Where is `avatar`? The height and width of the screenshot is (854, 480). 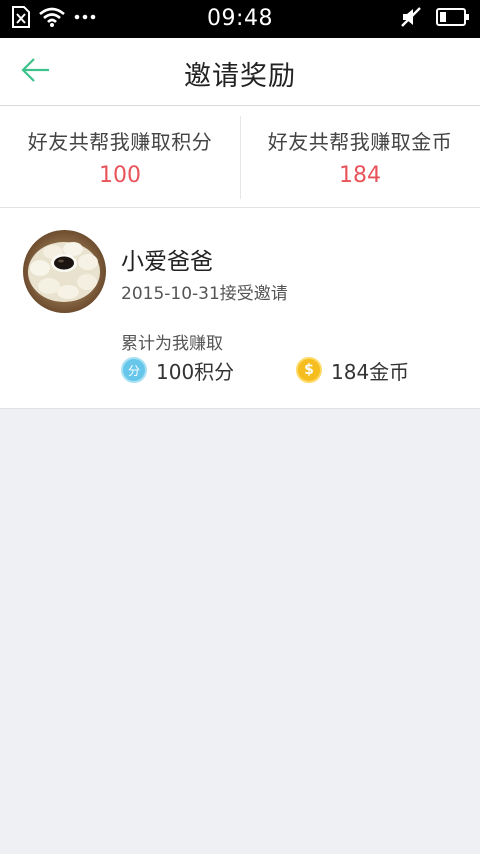
avatar is located at coordinates (64, 271).